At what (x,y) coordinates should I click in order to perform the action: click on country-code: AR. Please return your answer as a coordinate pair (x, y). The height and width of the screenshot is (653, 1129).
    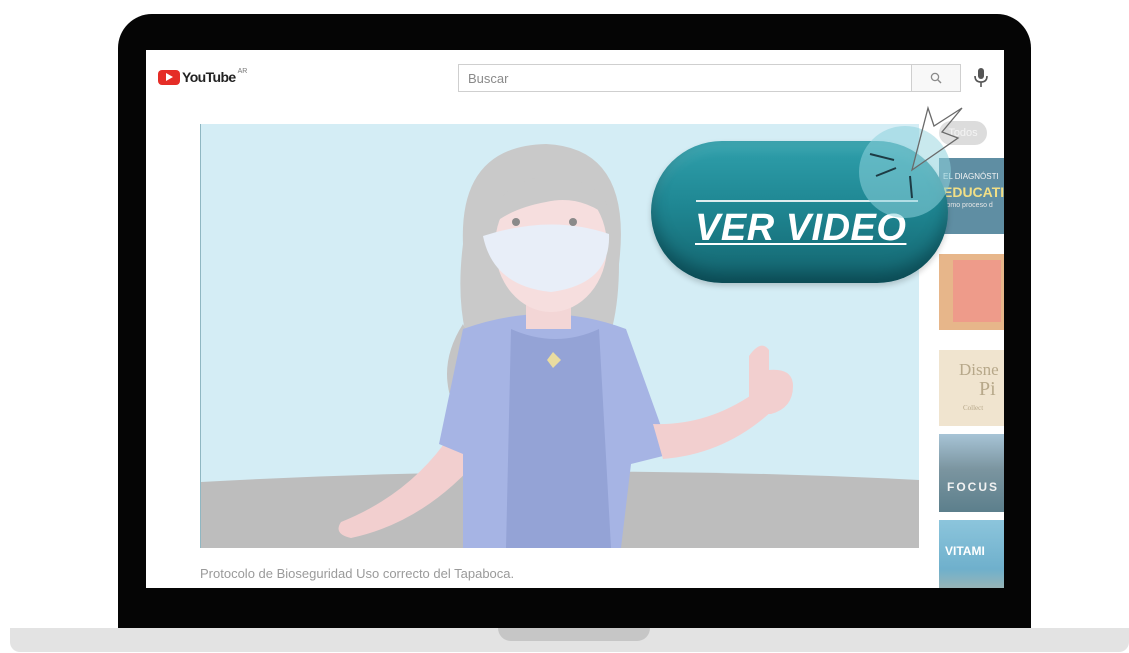
    Looking at the image, I should click on (242, 71).